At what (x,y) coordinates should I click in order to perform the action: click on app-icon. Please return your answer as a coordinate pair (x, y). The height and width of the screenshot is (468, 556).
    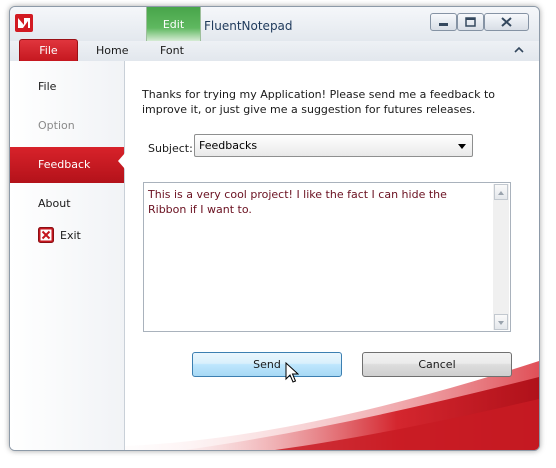
    Looking at the image, I should click on (24, 23).